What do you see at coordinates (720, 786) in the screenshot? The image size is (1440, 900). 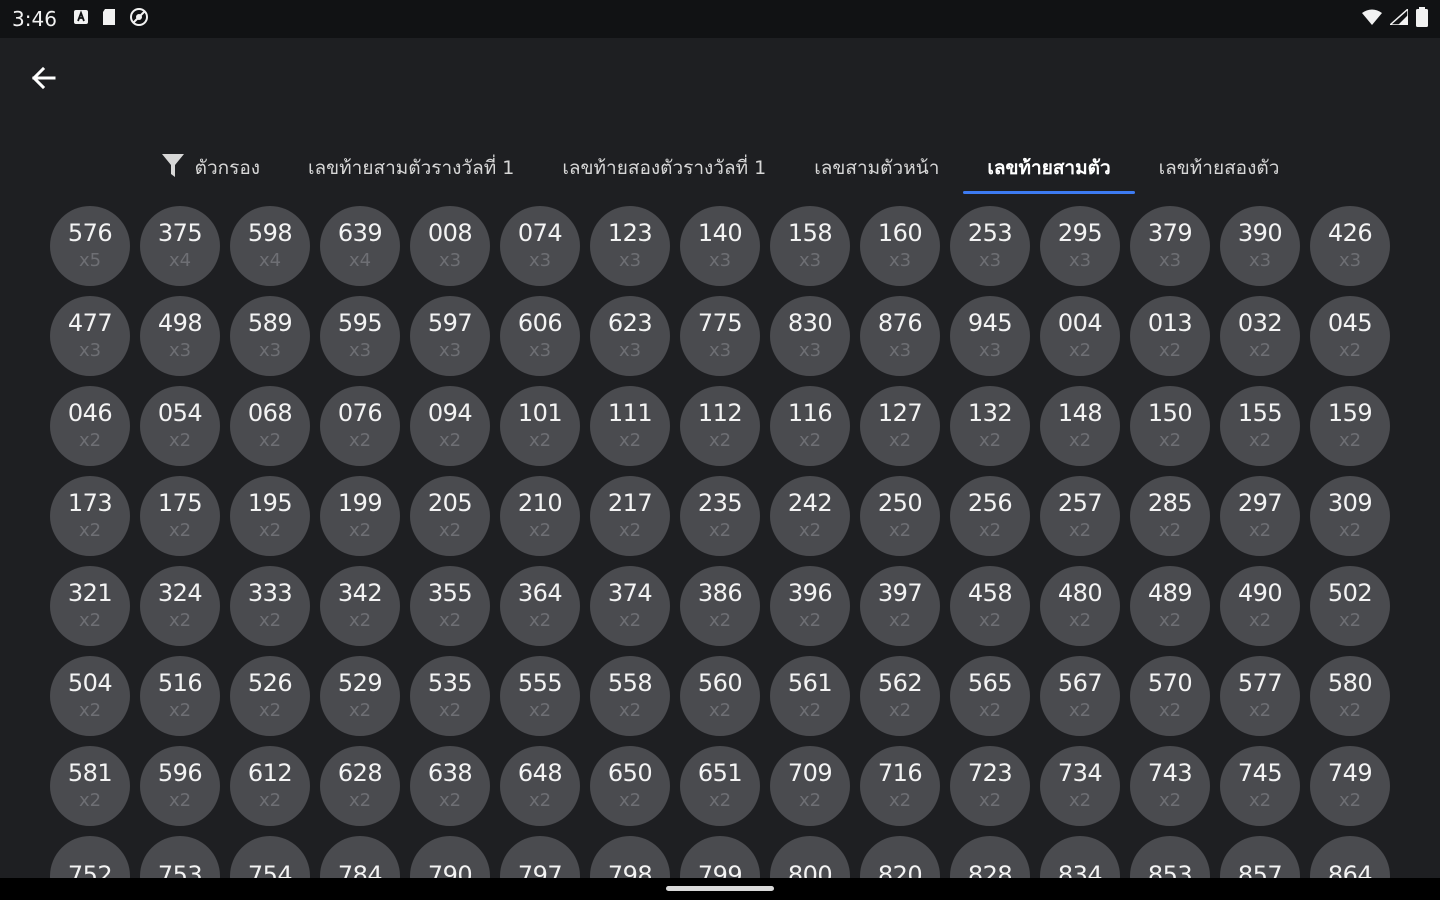 I see `number-bubble: 651 x2` at bounding box center [720, 786].